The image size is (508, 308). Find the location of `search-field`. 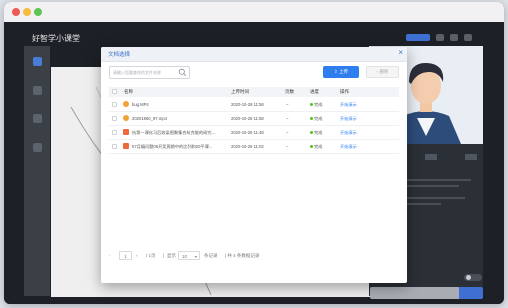

search-field is located at coordinates (149, 72).